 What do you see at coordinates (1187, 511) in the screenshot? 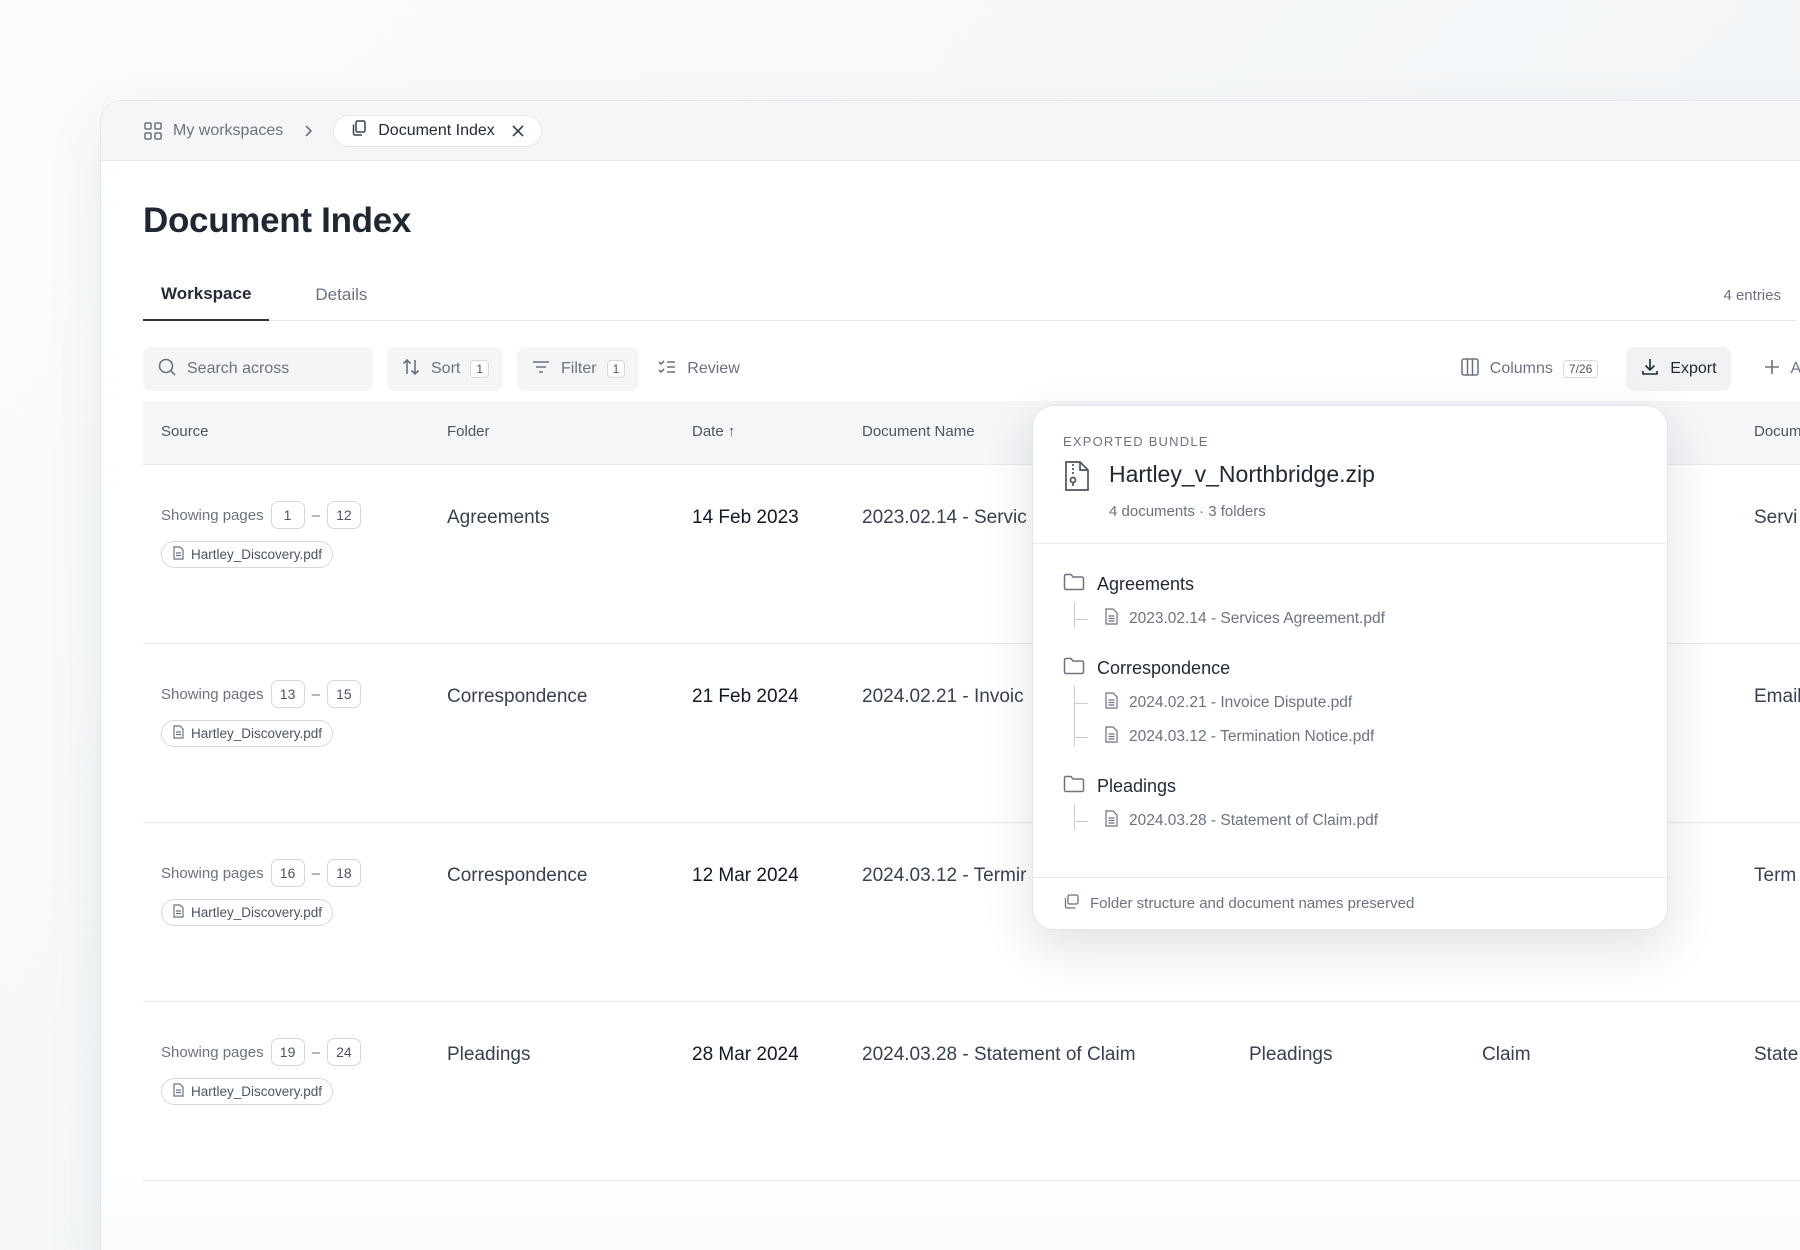
I see `bundle-summary: 4 documents · 3 folders` at bounding box center [1187, 511].